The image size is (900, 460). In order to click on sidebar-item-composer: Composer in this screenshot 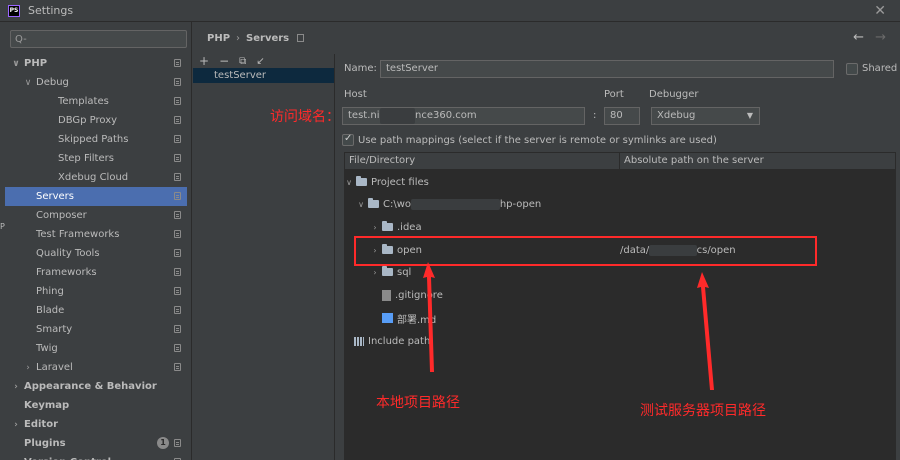, I will do `click(96, 215)`.